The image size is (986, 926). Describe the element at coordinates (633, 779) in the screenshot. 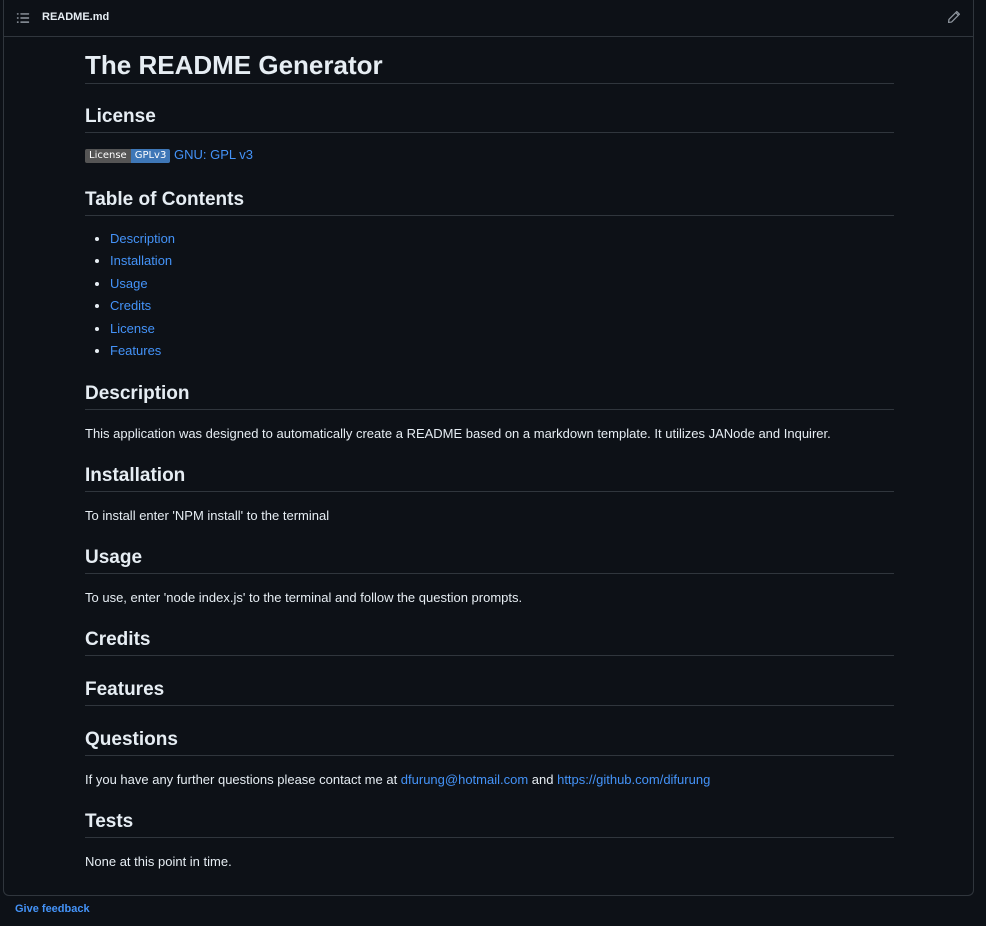

I see `github-link: https://github.com/difurung` at that location.